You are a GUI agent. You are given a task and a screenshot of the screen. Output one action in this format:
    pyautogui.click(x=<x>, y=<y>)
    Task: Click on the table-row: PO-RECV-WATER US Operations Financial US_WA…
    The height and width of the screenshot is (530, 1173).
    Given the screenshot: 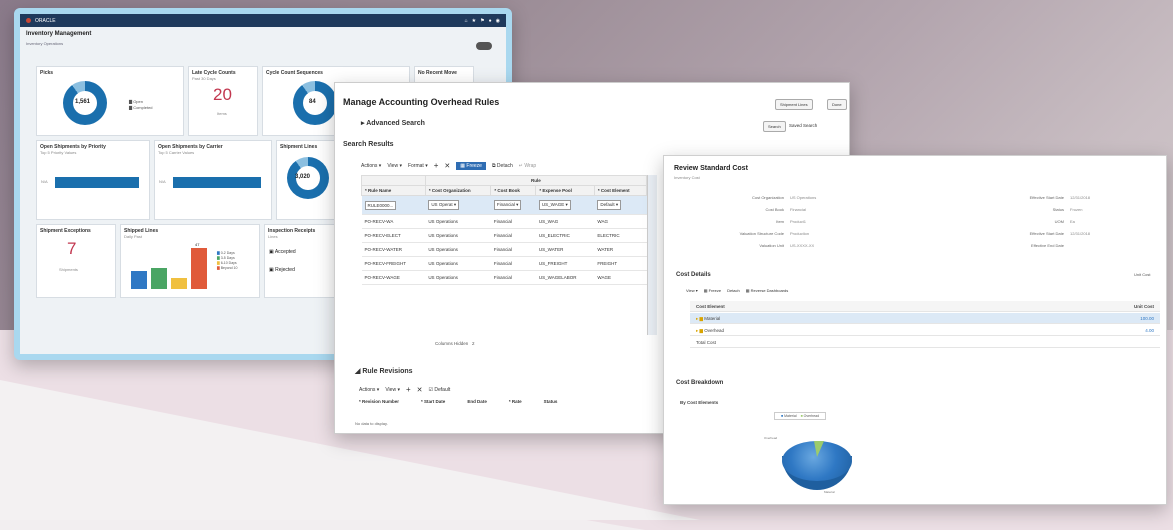 What is the action you would take?
    pyautogui.click(x=504, y=249)
    